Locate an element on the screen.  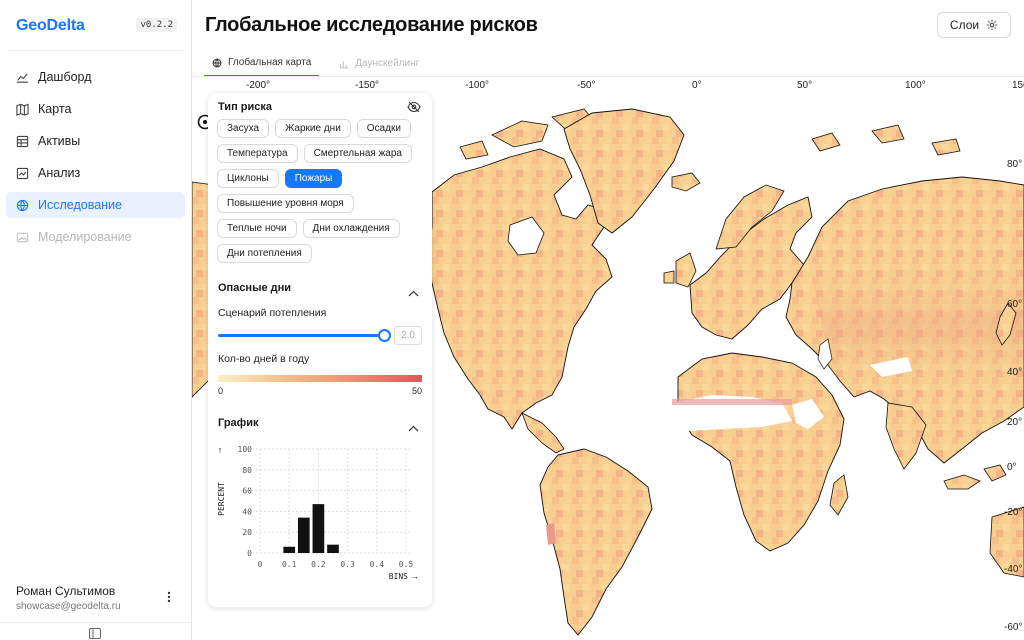
chip-hot-days: Жаркие дни is located at coordinates (313, 128).